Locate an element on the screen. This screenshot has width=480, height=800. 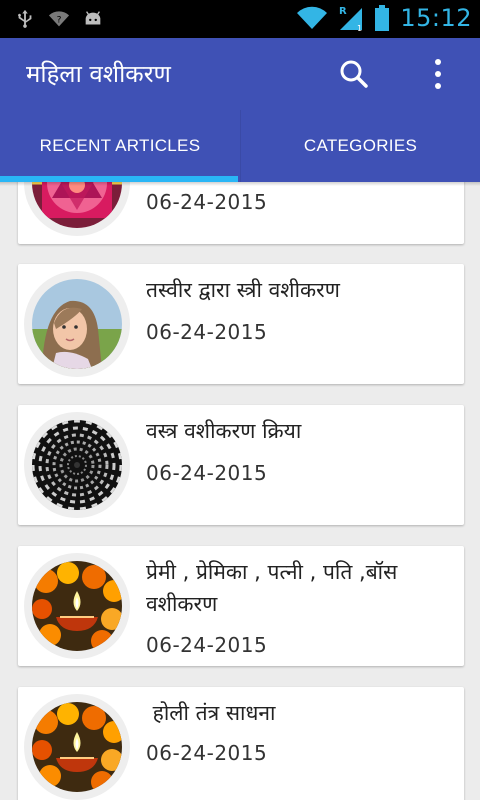
signal-roaming-icon: R1 is located at coordinates (350, 19).